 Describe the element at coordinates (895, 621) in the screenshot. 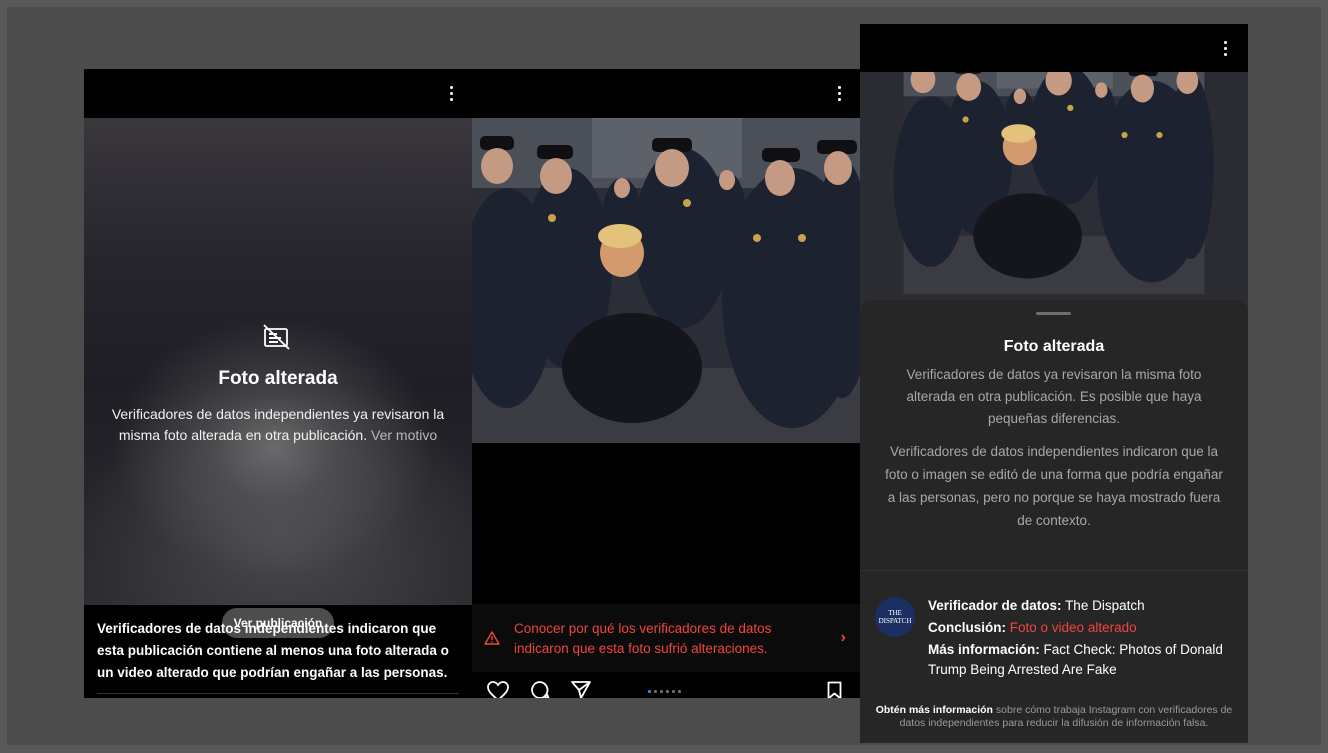

I see `logo-line-2: DISPATCH` at that location.